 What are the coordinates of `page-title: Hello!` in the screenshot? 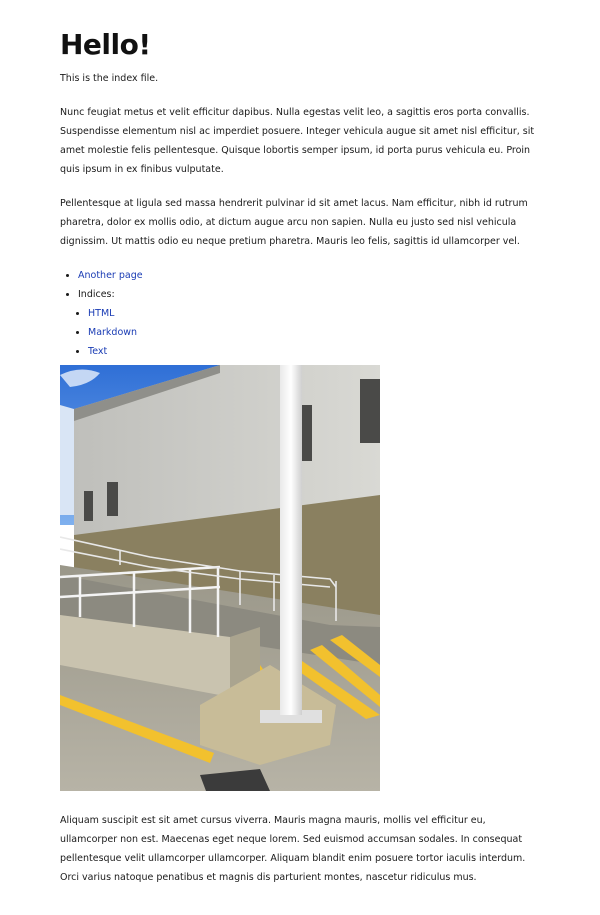 It's located at (105, 44).